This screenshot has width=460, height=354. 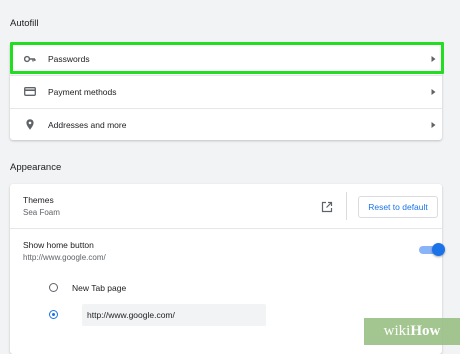 What do you see at coordinates (30, 92) in the screenshot?
I see `credit-card-icon` at bounding box center [30, 92].